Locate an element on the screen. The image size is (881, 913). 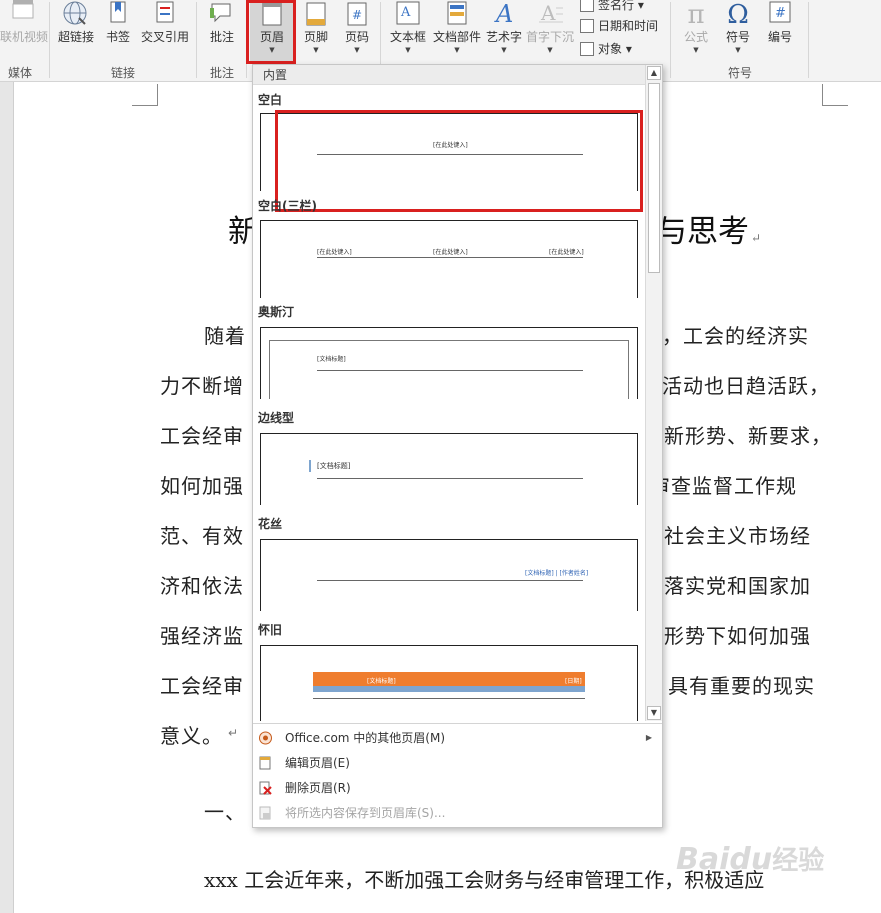
page-icon is located at coordinates (265, 763).